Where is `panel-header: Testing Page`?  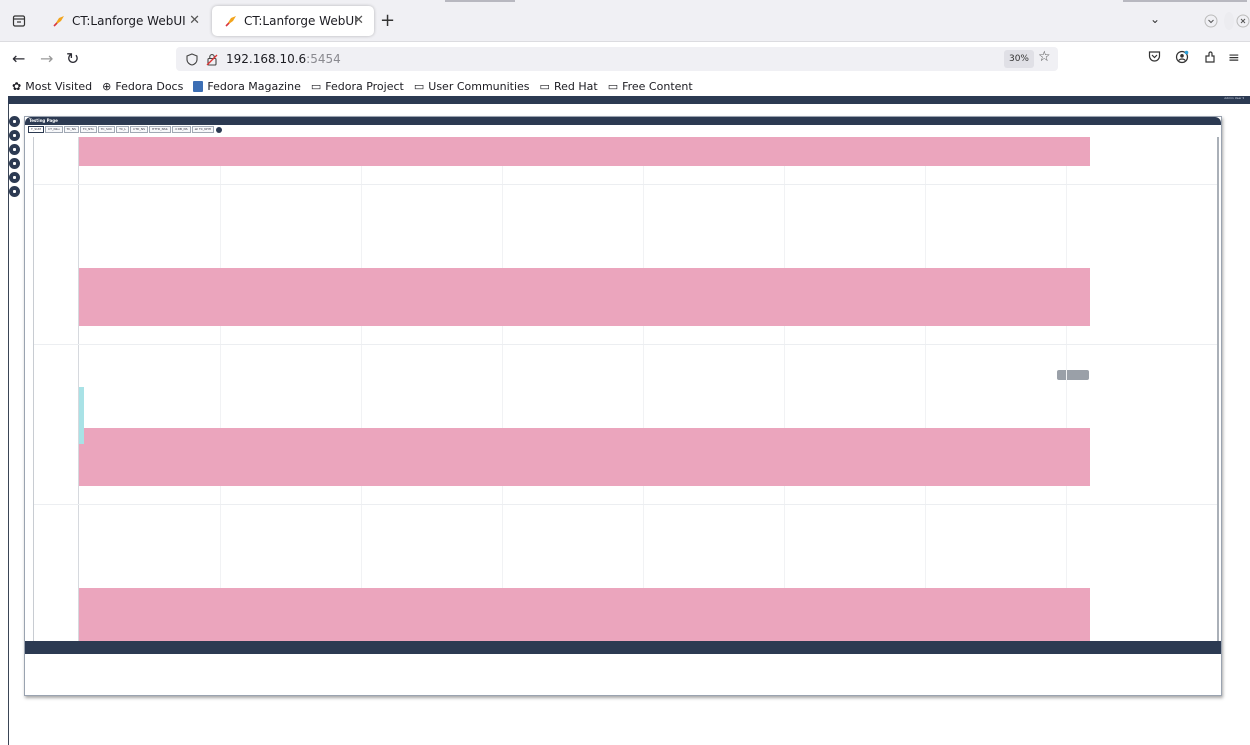
panel-header: Testing Page is located at coordinates (623, 121).